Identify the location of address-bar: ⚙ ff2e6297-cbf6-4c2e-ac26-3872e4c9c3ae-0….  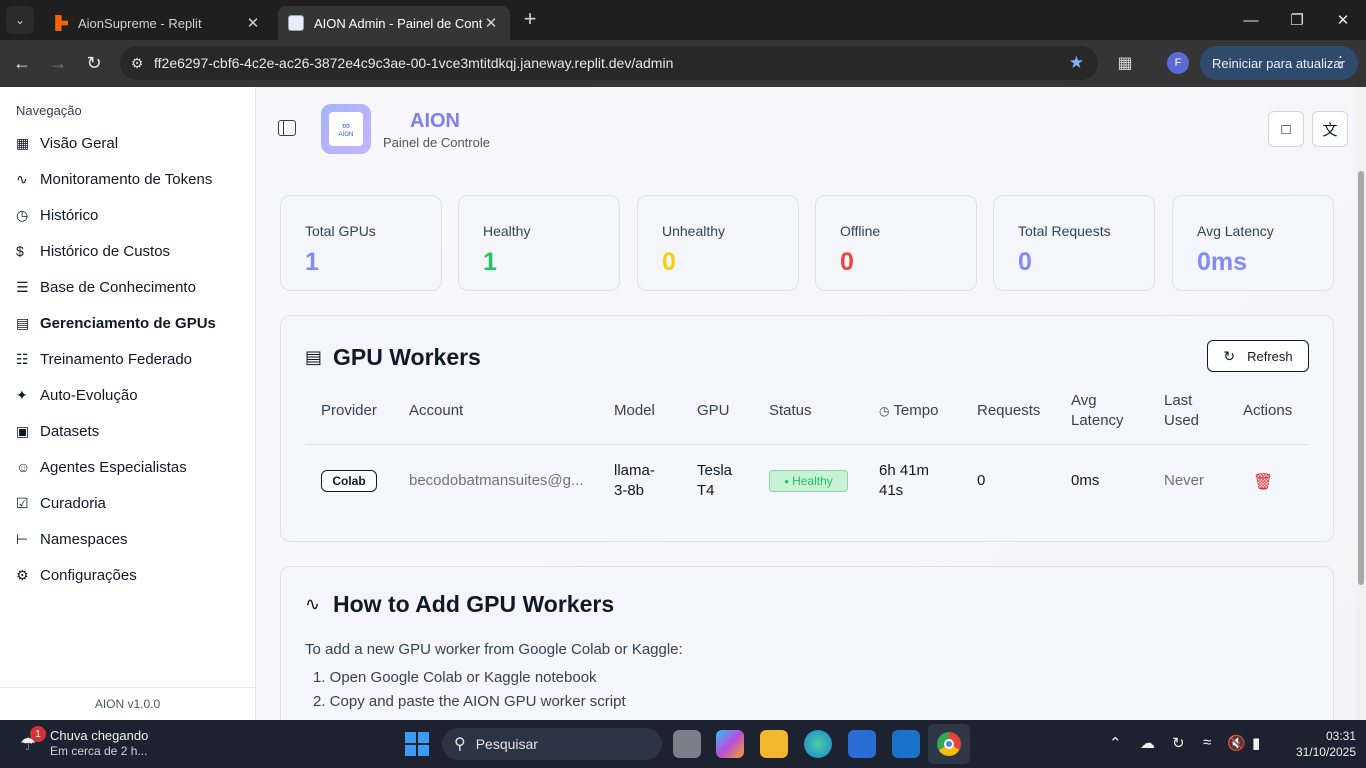
(609, 63).